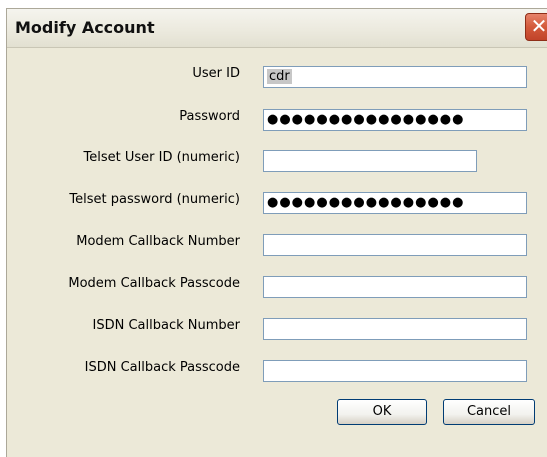  What do you see at coordinates (154, 283) in the screenshot?
I see `modem-callback-passcode-label: Modem Callback Passcode` at bounding box center [154, 283].